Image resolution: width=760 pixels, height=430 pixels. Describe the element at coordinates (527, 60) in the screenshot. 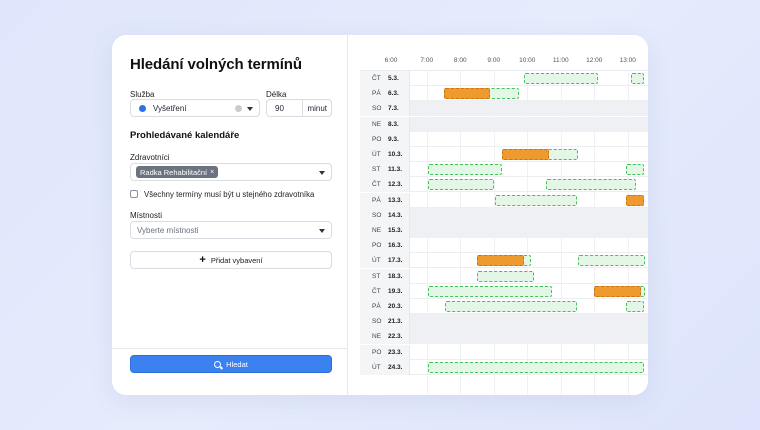

I see `hour-label: 10:00` at that location.